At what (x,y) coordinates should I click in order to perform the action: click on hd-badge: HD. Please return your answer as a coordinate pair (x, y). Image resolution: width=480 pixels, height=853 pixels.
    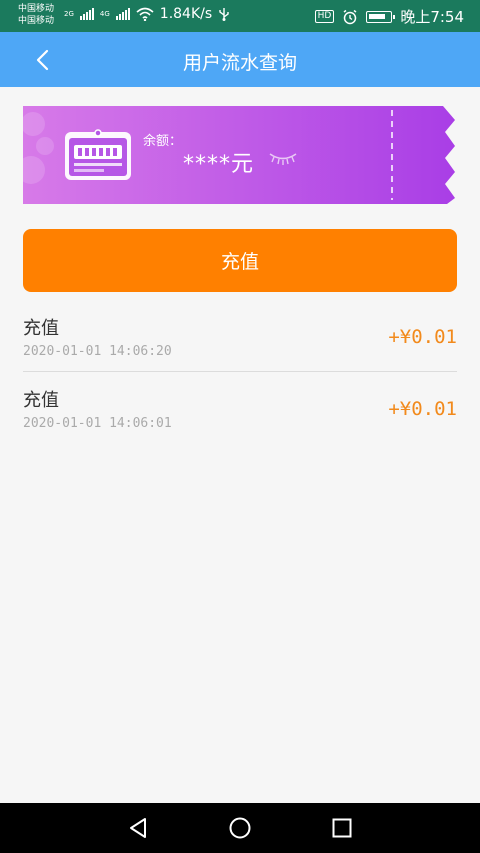
    Looking at the image, I should click on (324, 16).